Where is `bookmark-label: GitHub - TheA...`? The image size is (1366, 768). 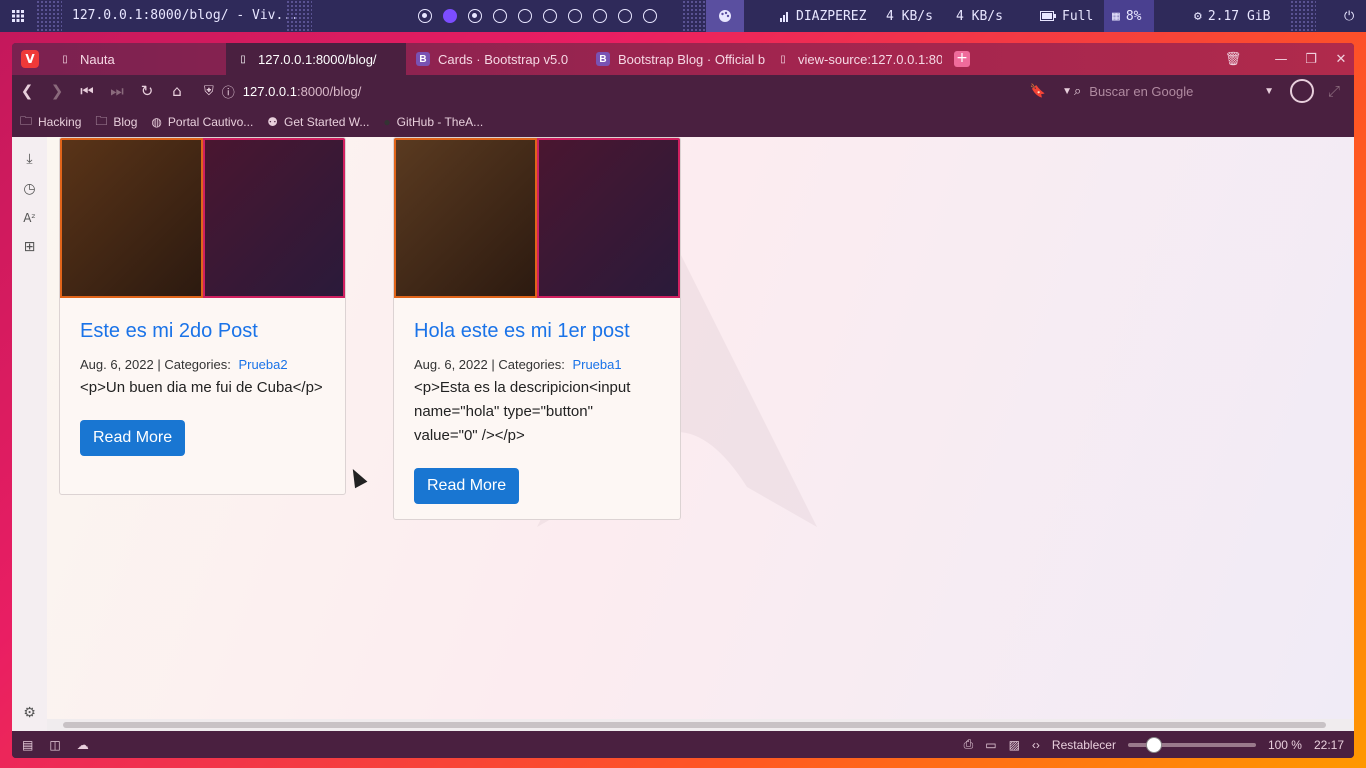 bookmark-label: GitHub - TheA... is located at coordinates (440, 122).